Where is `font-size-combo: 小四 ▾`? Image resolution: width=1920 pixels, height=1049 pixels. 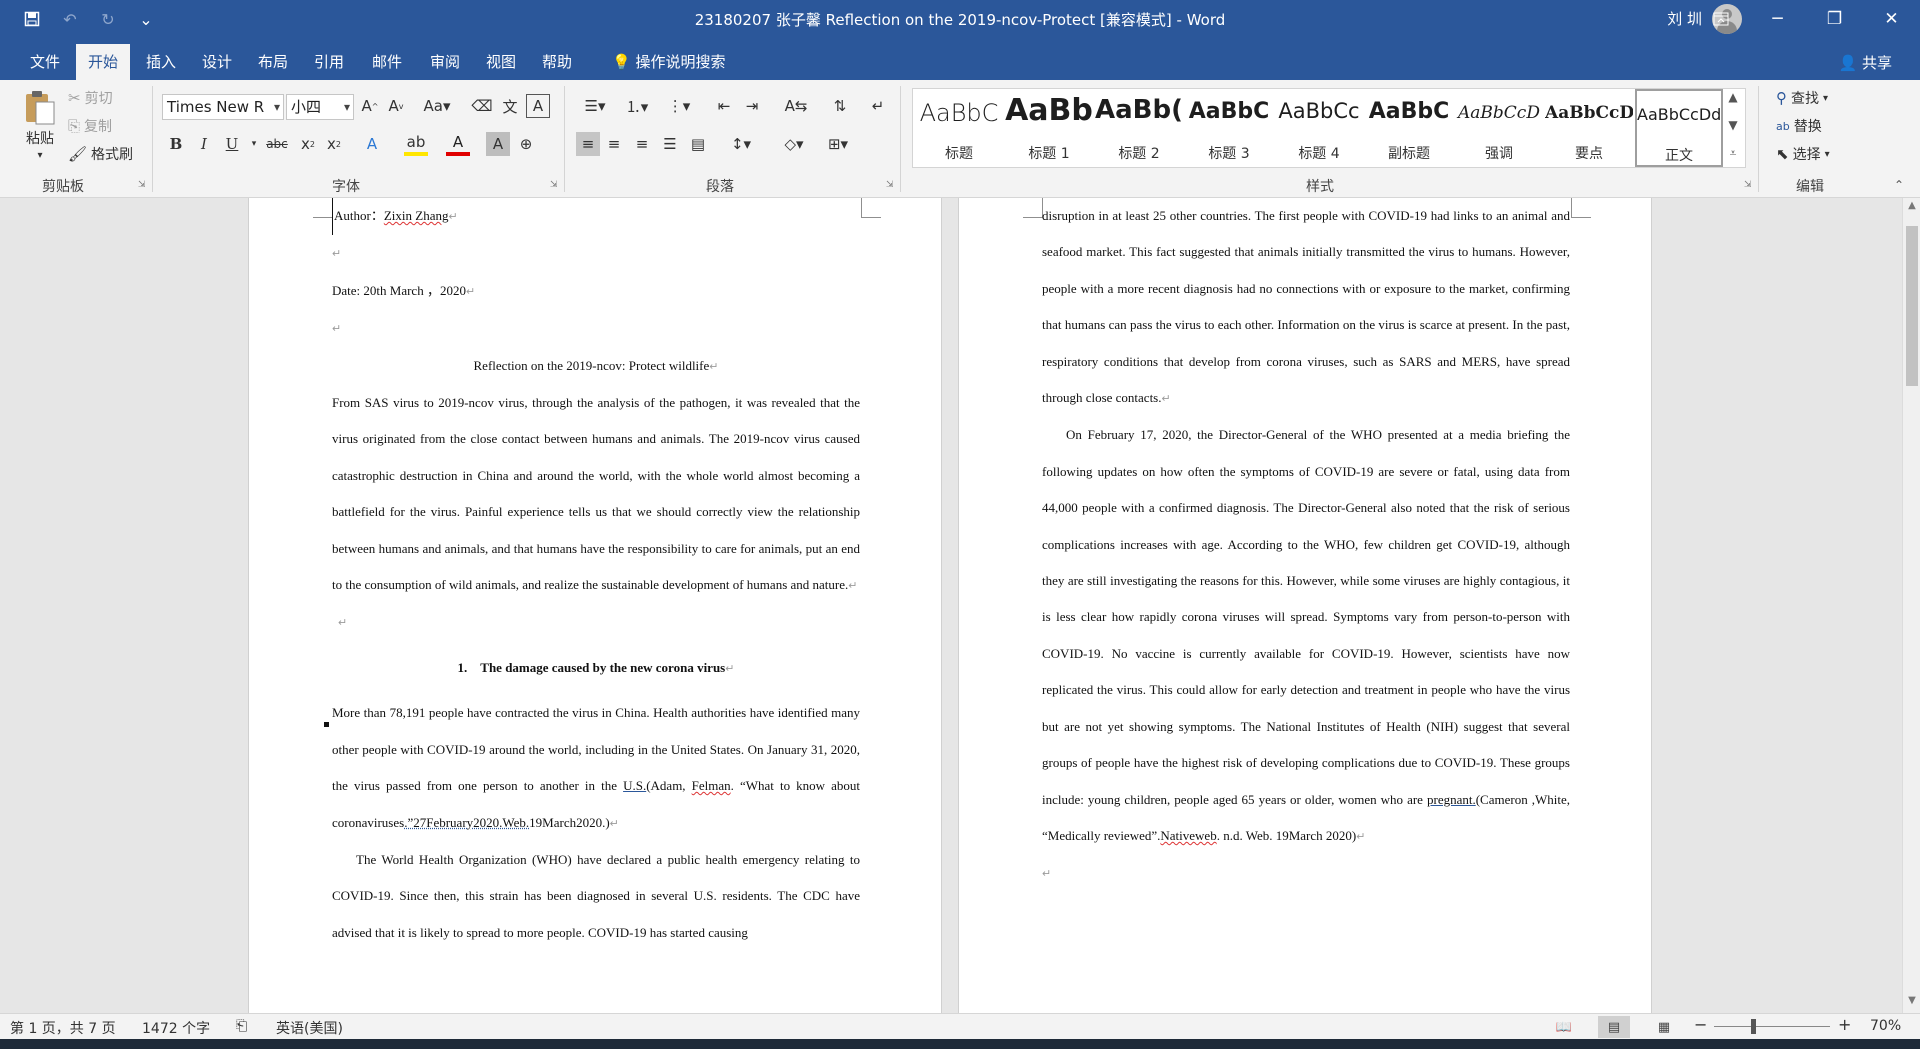 font-size-combo: 小四 ▾ is located at coordinates (320, 107).